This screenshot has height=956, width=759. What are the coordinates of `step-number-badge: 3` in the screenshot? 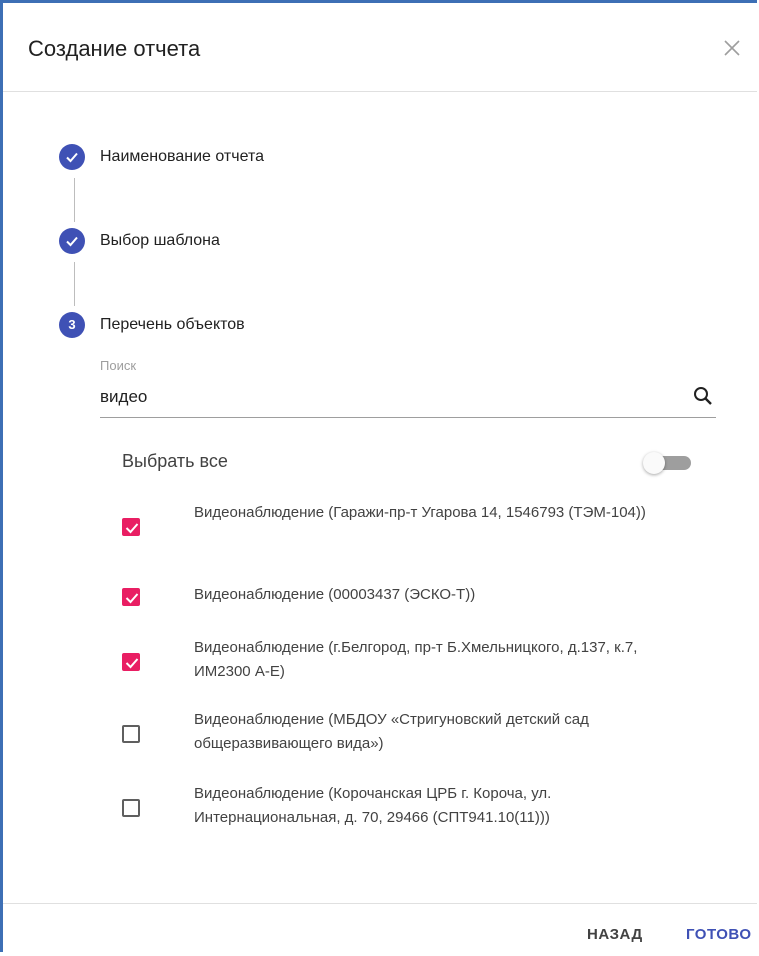 It's located at (72, 325).